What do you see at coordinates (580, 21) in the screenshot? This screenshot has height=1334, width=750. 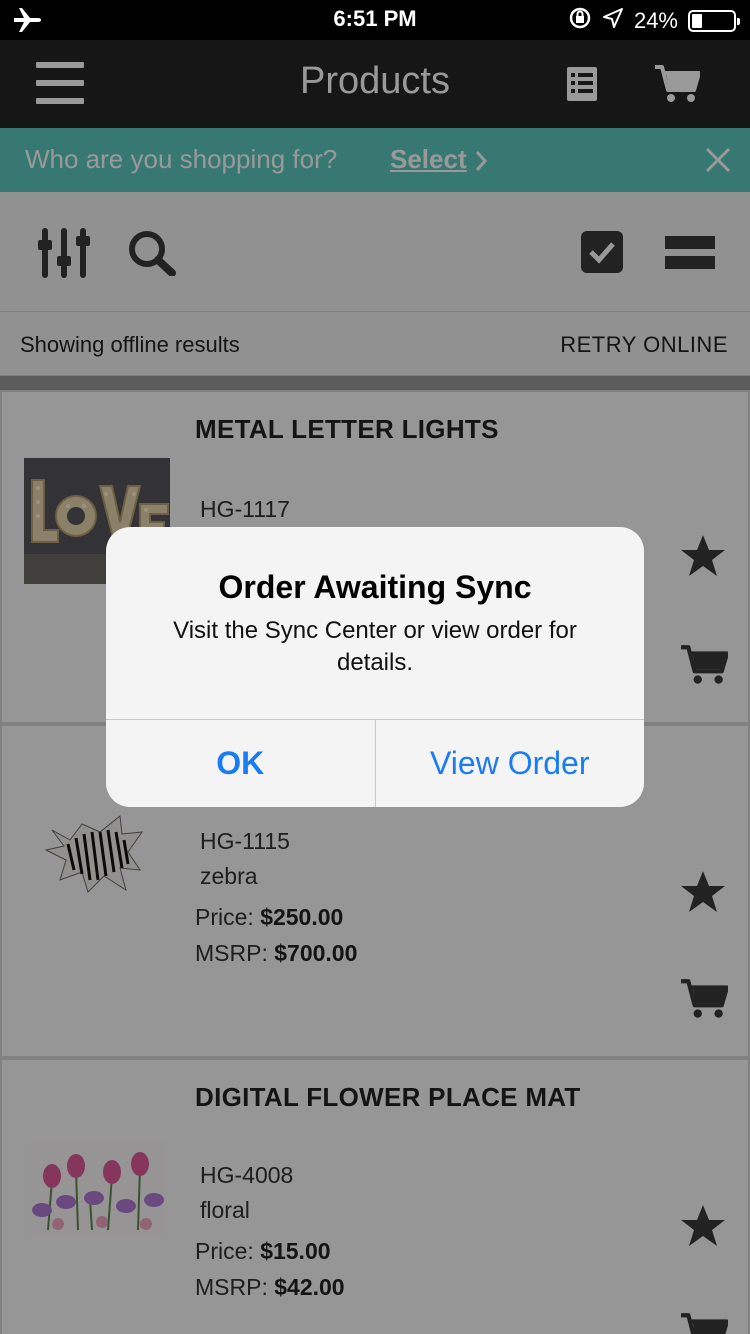 I see `rotation-lock-icon` at bounding box center [580, 21].